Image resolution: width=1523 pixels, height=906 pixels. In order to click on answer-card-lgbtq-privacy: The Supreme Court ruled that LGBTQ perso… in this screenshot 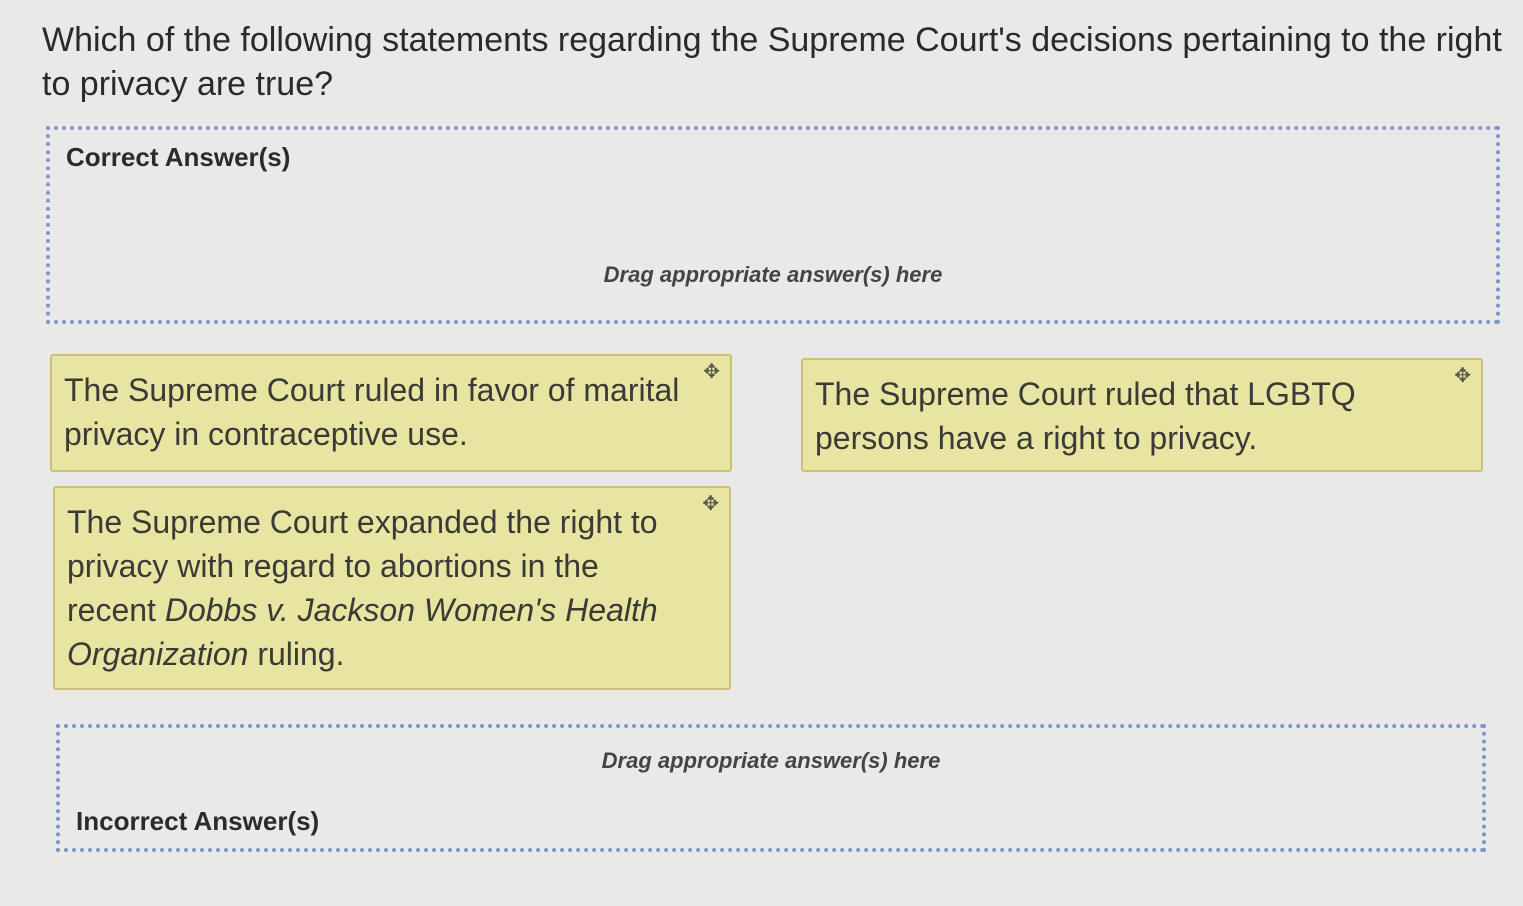, I will do `click(1142, 415)`.